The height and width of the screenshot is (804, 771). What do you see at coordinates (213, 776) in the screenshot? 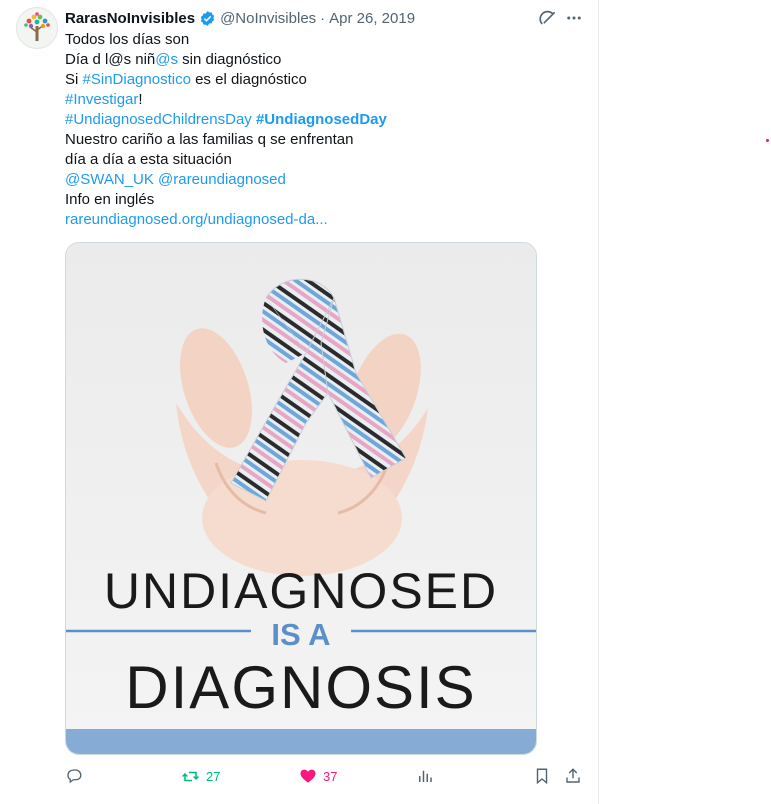
I see `retweet-count: 27` at bounding box center [213, 776].